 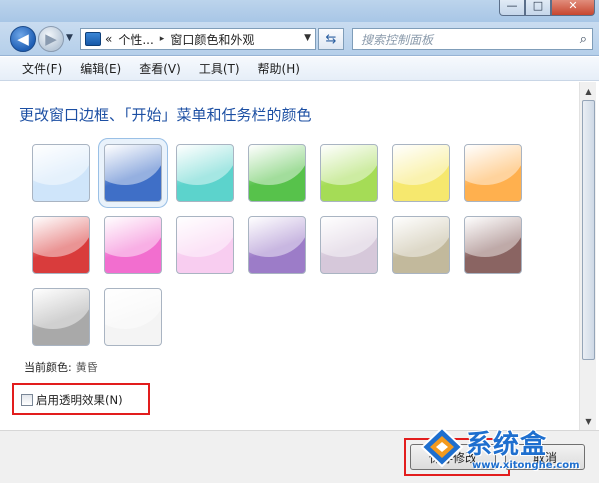 I want to click on search-box: 搜索控制面板 ⌕, so click(x=472, y=39).